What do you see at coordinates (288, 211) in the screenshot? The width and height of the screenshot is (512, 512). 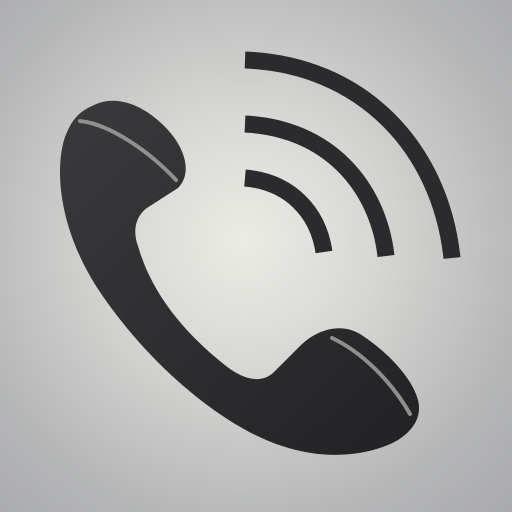 I see `signal-wave-small` at bounding box center [288, 211].